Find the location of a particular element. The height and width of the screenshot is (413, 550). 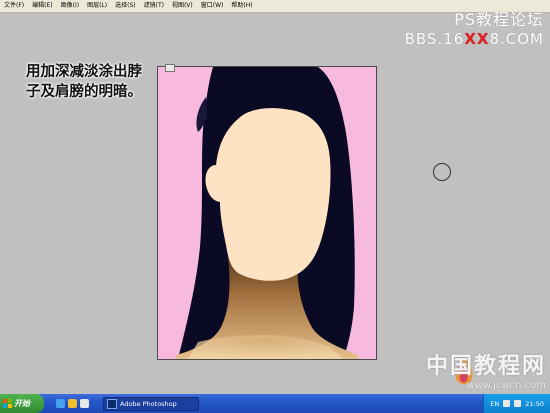

instruction-line-2: 子及肩膀的明暗。 is located at coordinates (84, 92).